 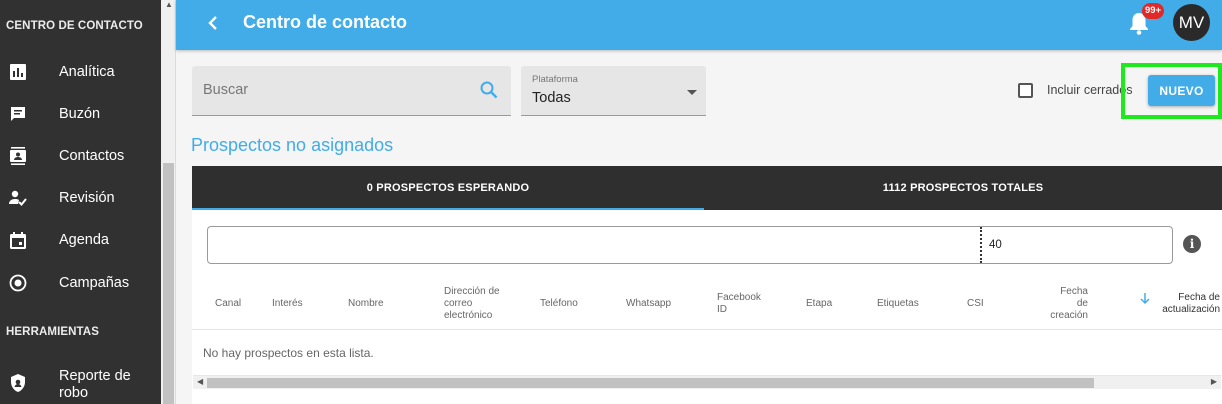 What do you see at coordinates (1025, 90) in the screenshot?
I see `include-closed-checkbox` at bounding box center [1025, 90].